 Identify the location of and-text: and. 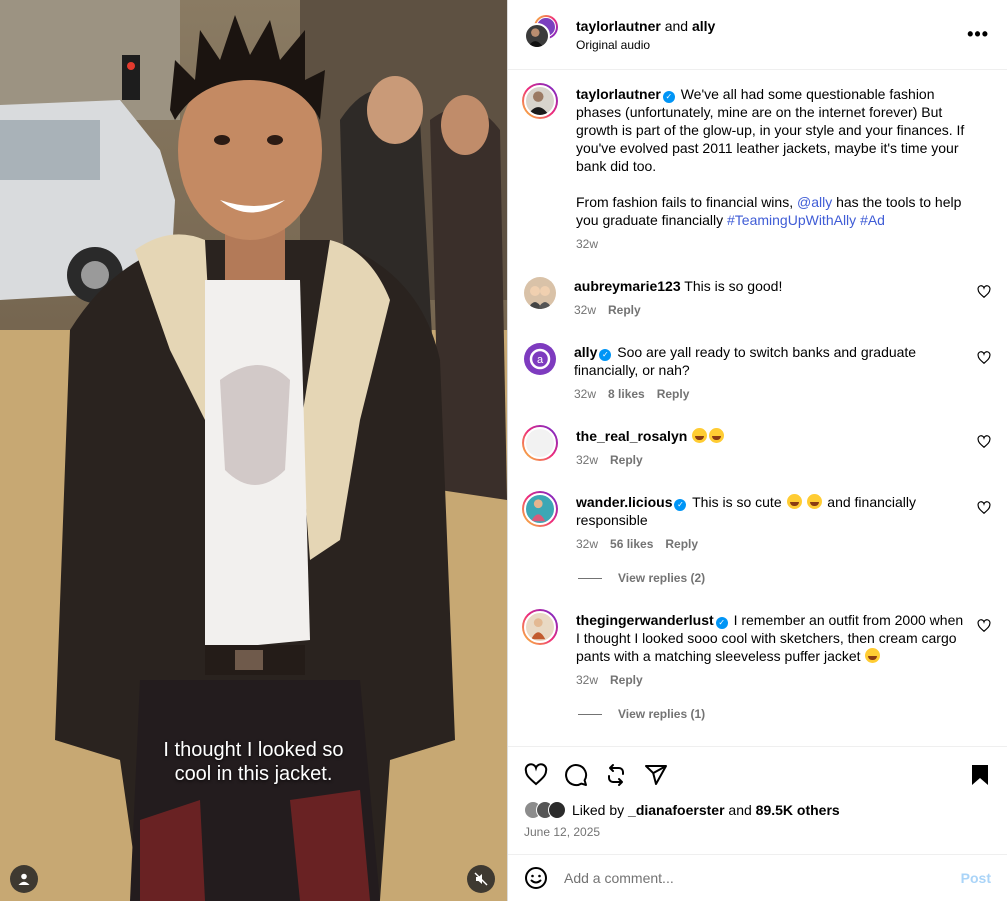
(676, 25).